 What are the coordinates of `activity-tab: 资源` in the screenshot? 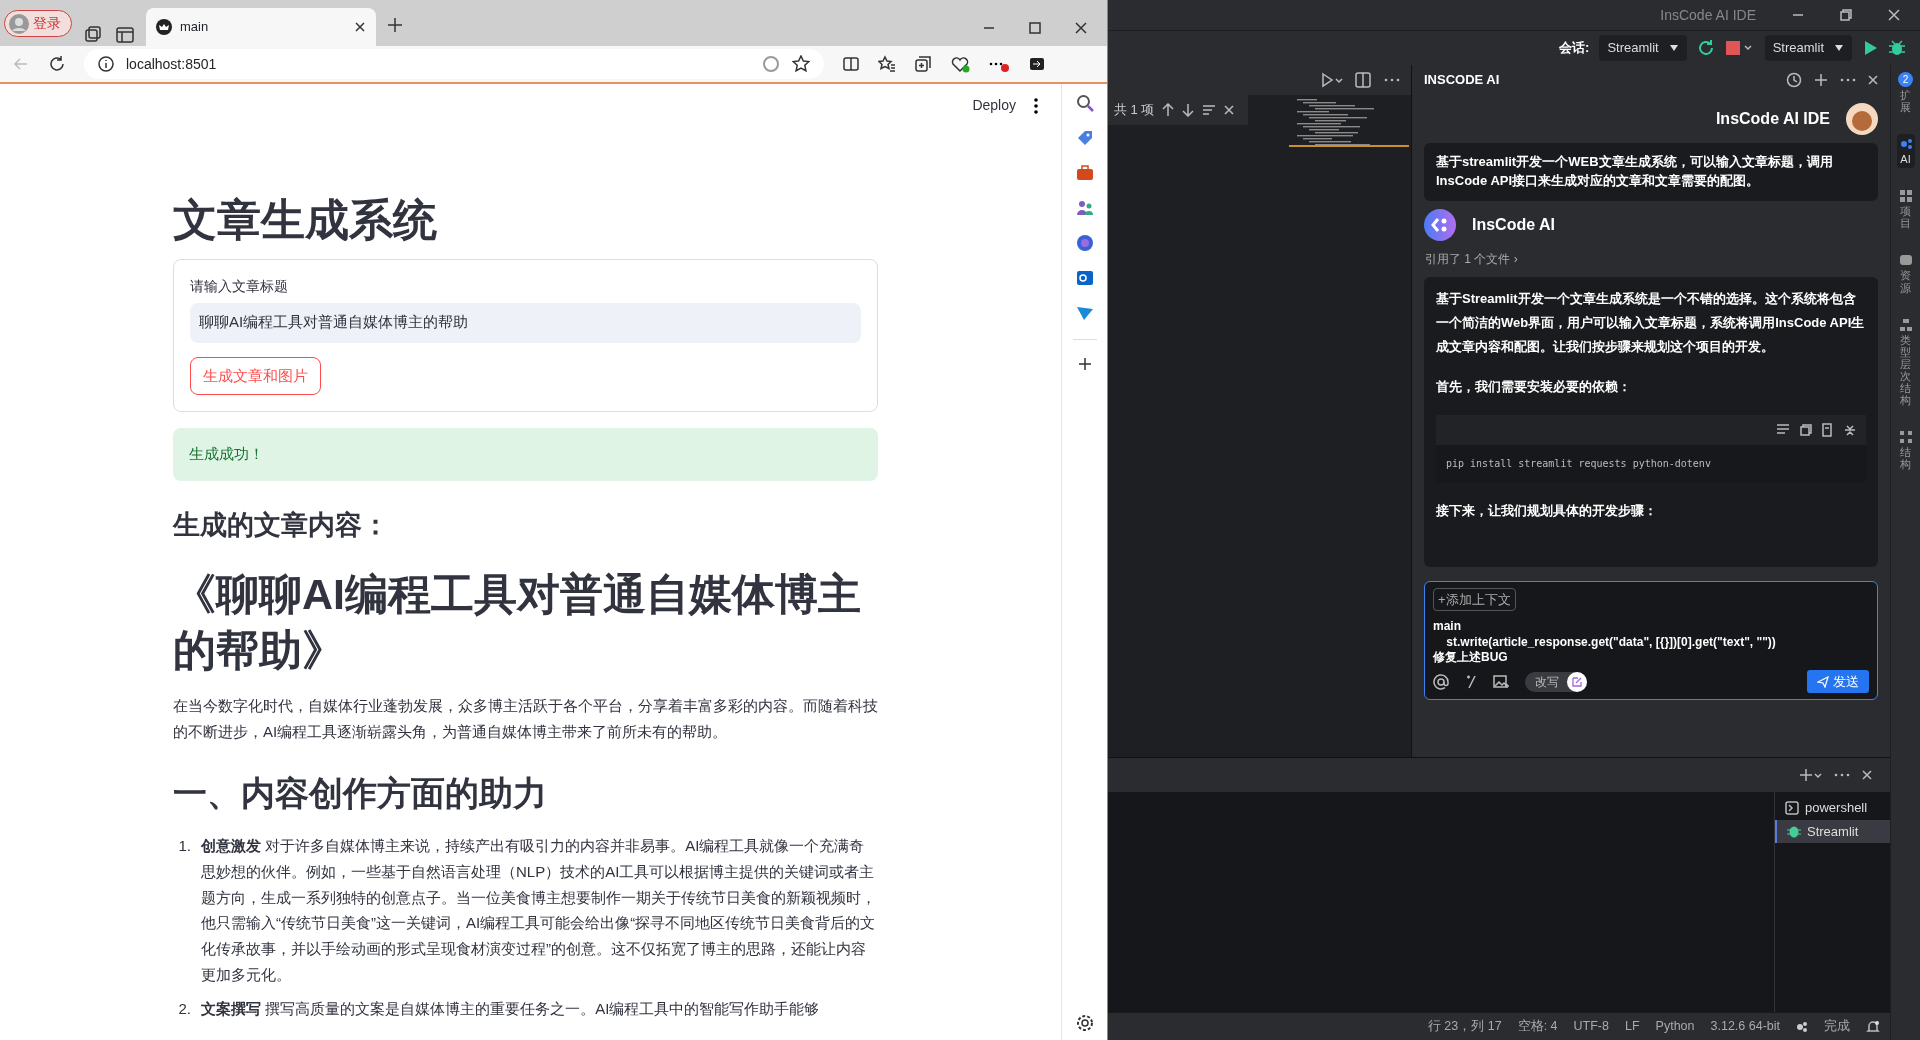 It's located at (1905, 273).